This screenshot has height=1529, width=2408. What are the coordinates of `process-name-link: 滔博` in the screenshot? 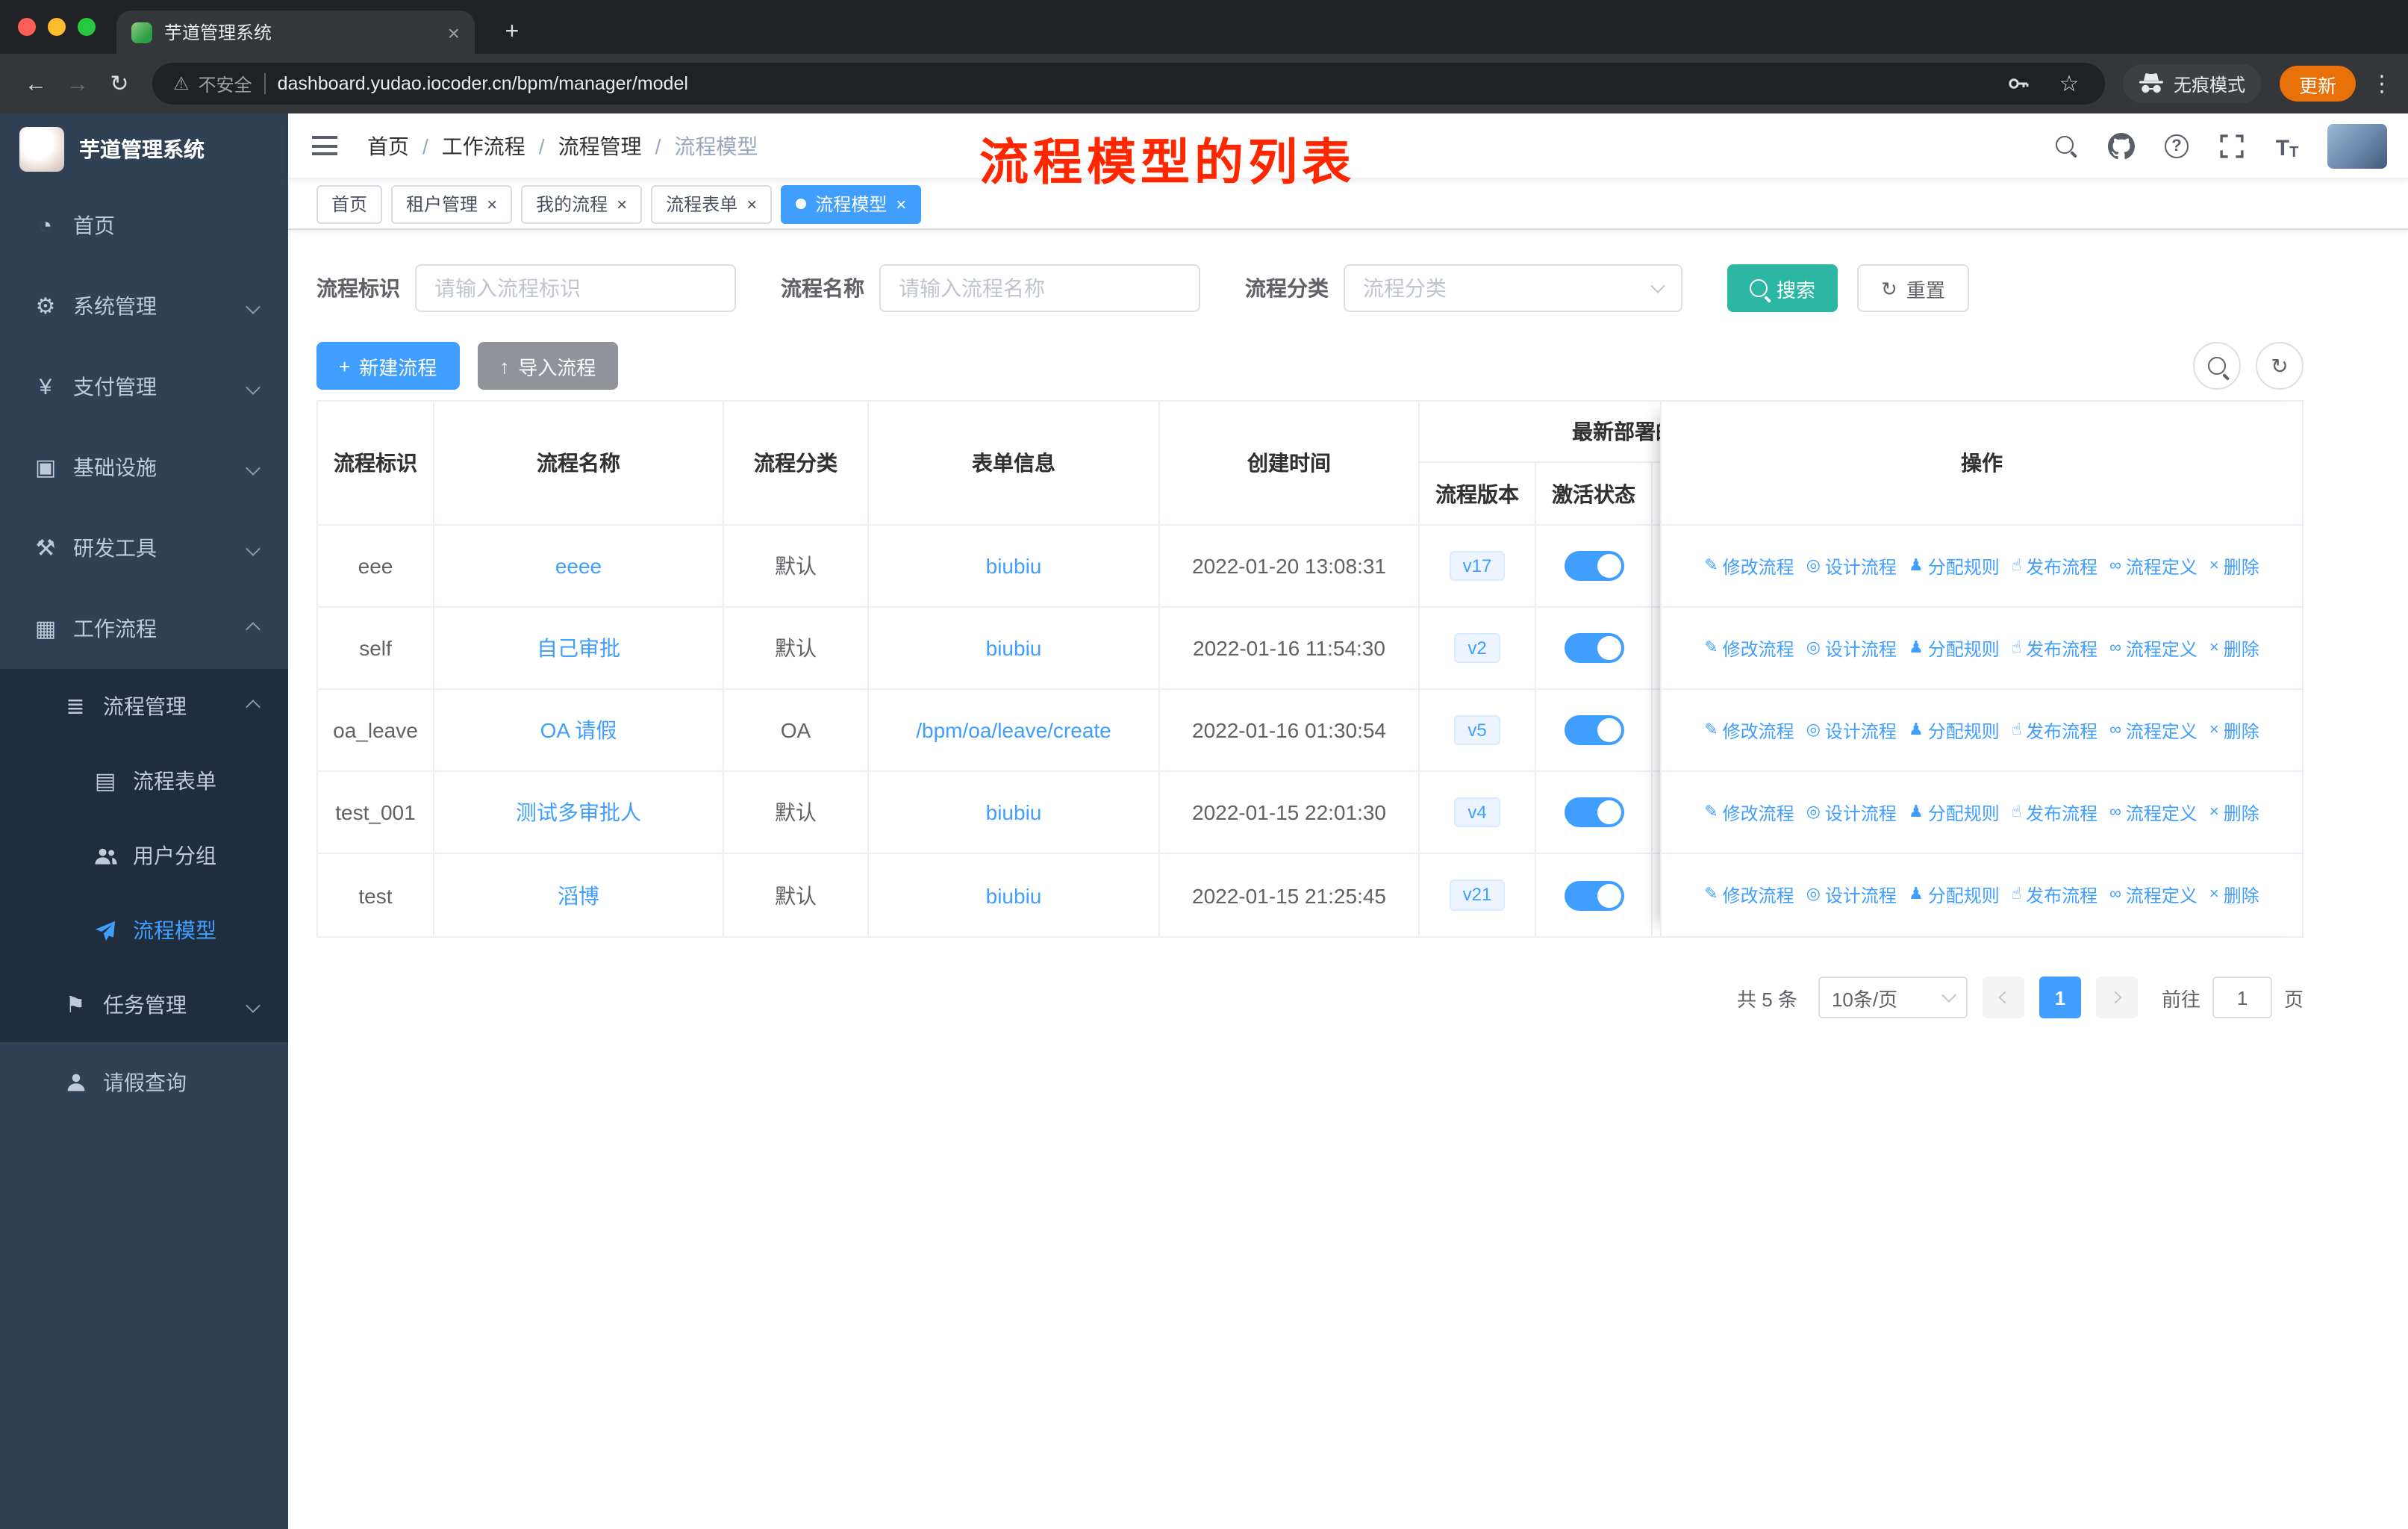 It's located at (578, 895).